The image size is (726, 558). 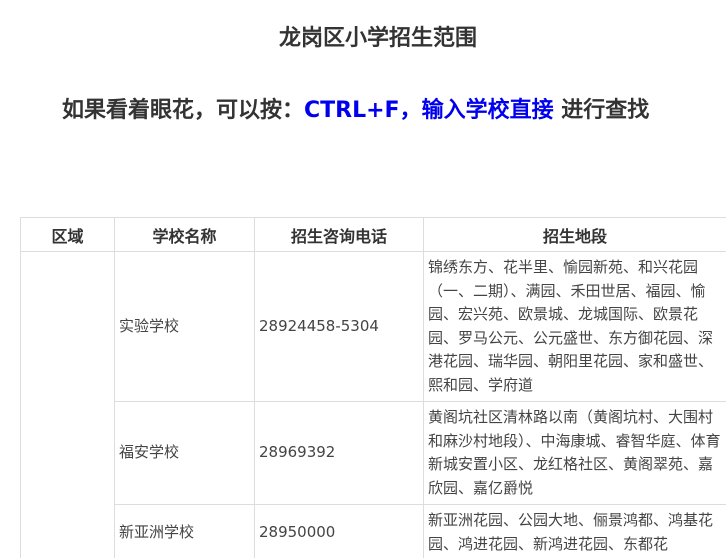 What do you see at coordinates (574, 234) in the screenshot?
I see `header-area: 招生地段` at bounding box center [574, 234].